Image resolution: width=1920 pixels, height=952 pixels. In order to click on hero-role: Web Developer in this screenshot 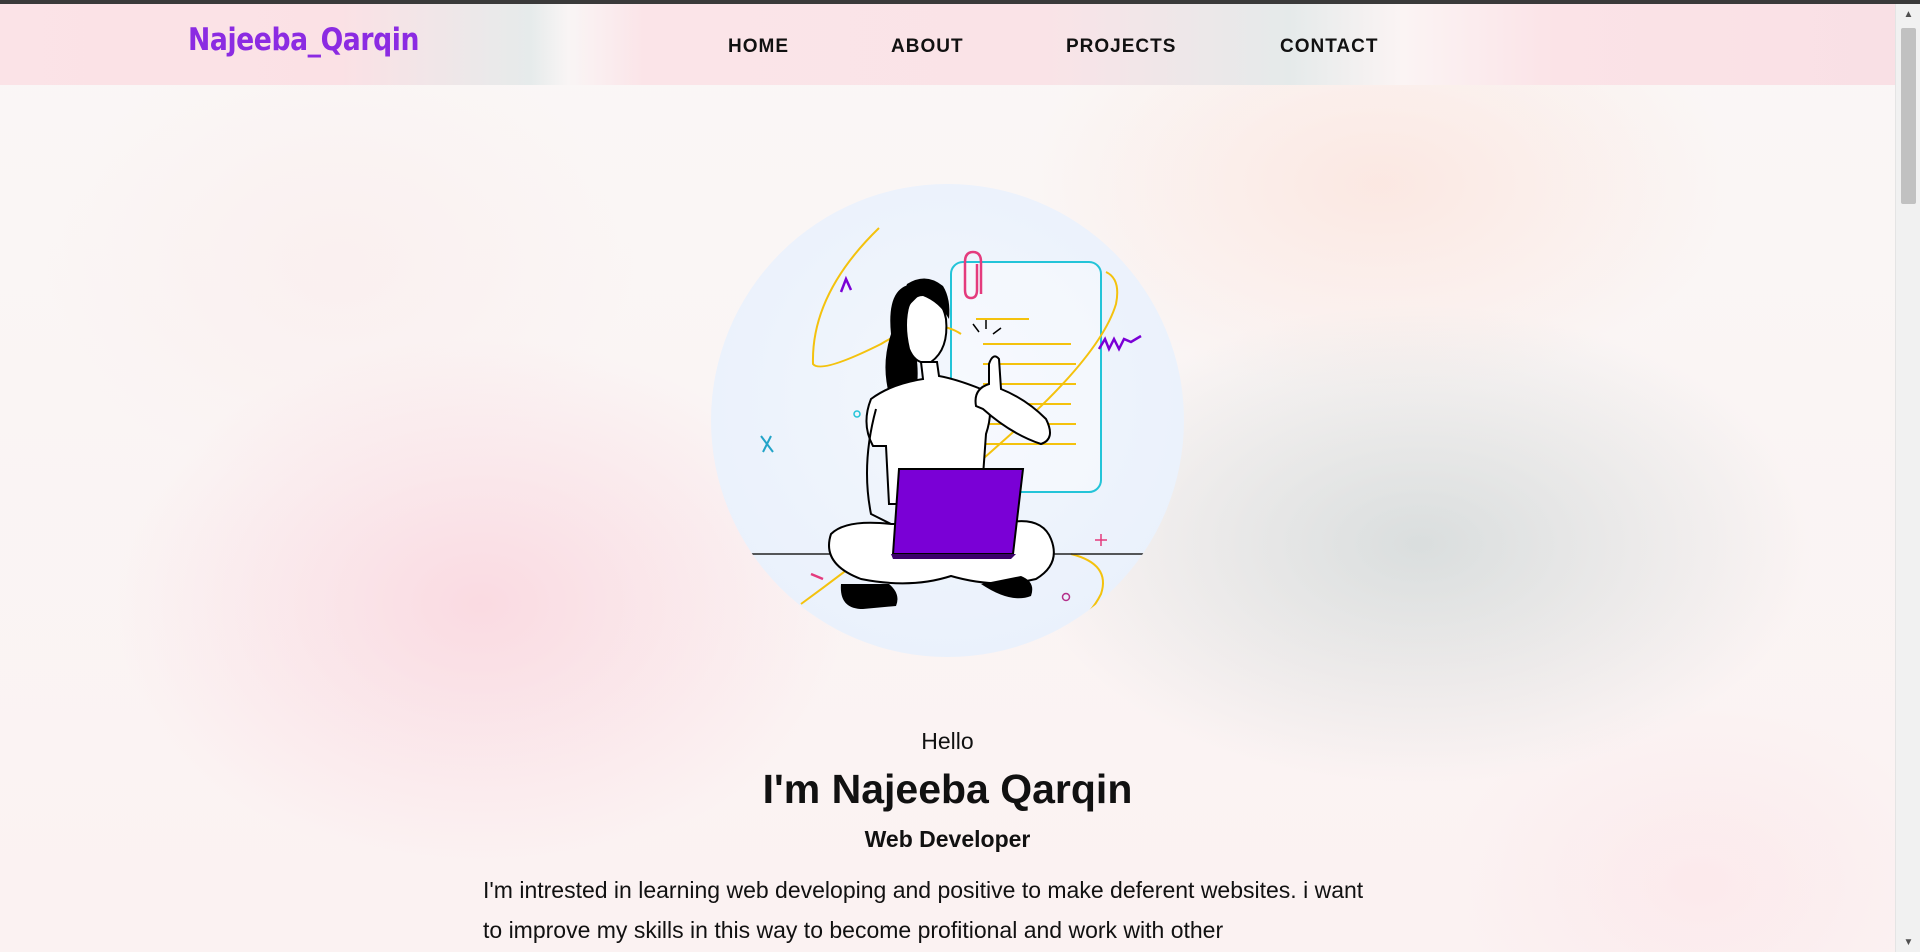, I will do `click(947, 839)`.